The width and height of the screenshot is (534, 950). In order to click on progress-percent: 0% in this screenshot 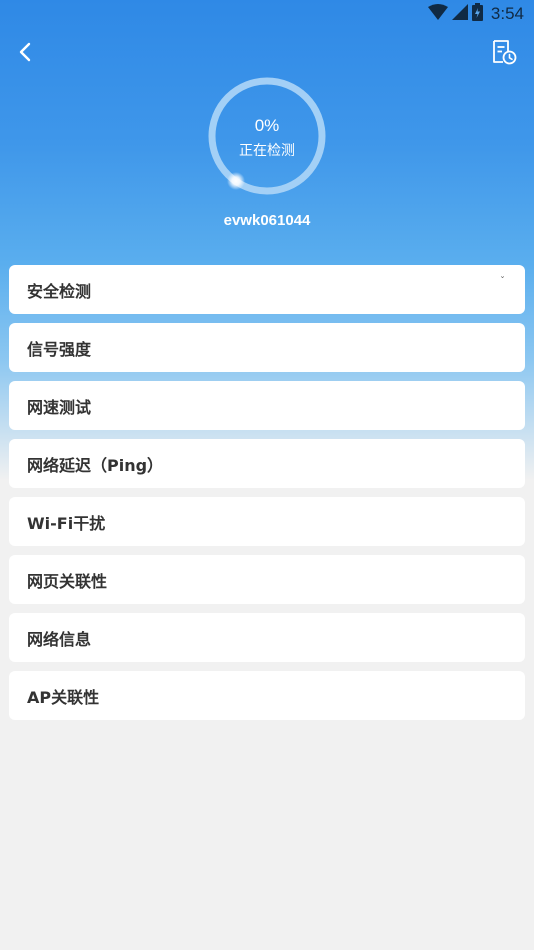, I will do `click(267, 125)`.